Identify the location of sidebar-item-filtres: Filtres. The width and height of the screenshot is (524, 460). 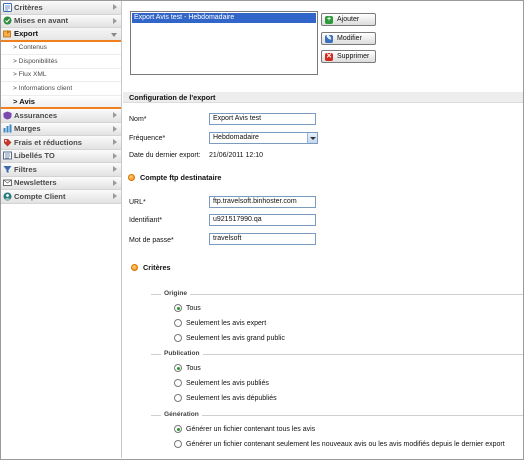
(61, 170).